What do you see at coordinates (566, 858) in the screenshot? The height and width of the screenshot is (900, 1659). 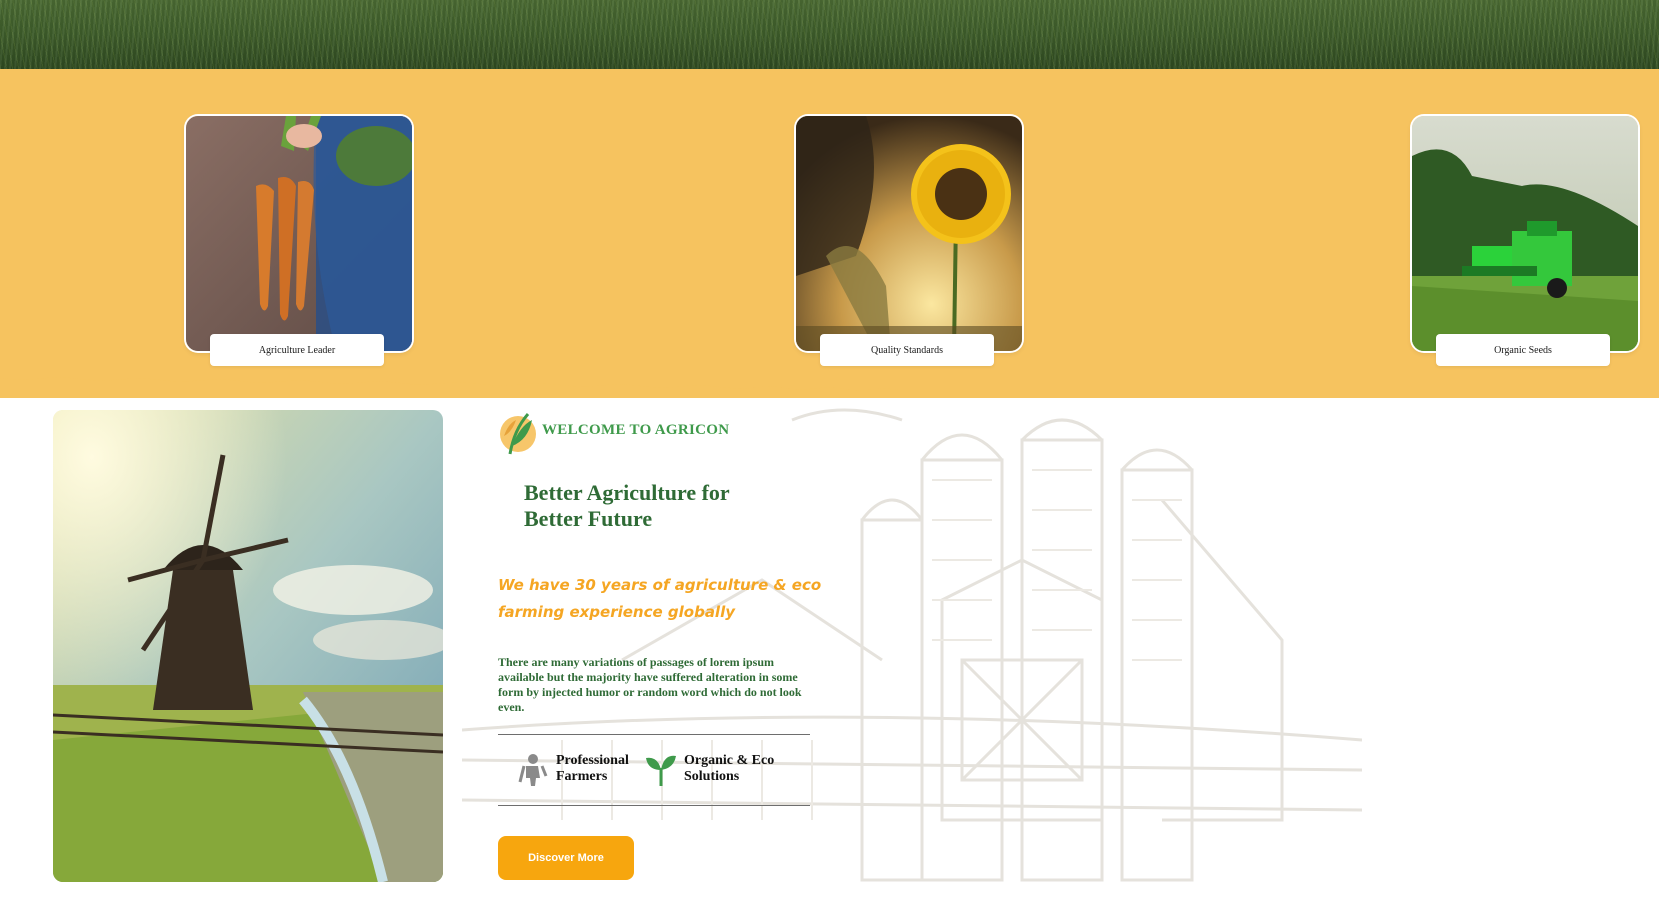 I see `discover-more-button: Discover More` at bounding box center [566, 858].